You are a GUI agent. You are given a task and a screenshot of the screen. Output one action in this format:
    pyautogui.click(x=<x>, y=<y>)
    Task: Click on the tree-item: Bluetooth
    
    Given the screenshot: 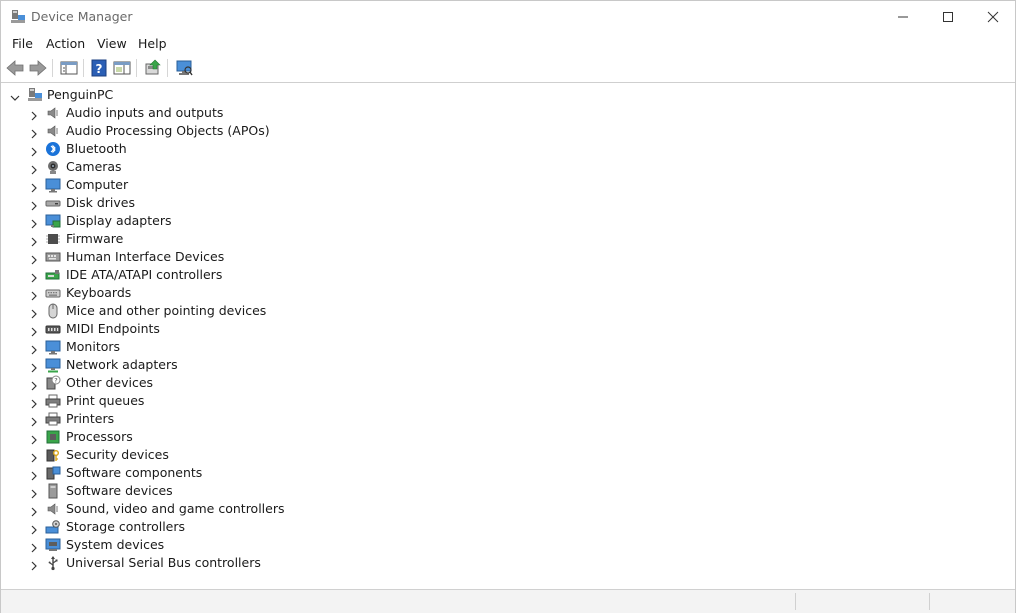 What is the action you would take?
    pyautogui.click(x=301, y=149)
    